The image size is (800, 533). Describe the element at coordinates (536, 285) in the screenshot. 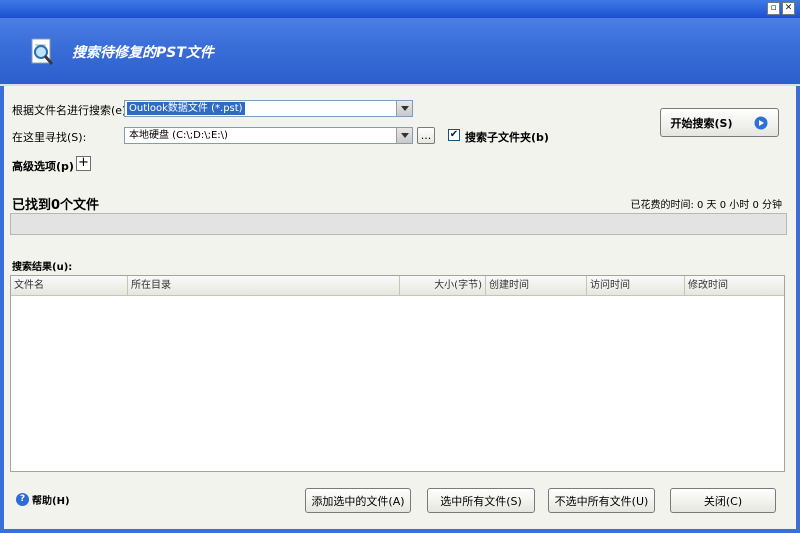

I see `column-header-created: 创建时间` at that location.